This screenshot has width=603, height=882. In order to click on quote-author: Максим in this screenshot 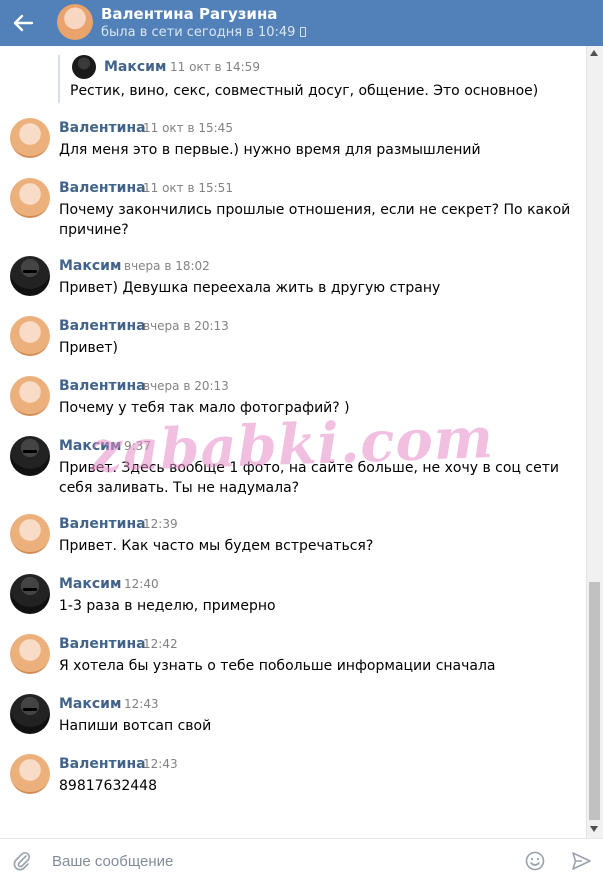, I will do `click(135, 67)`.